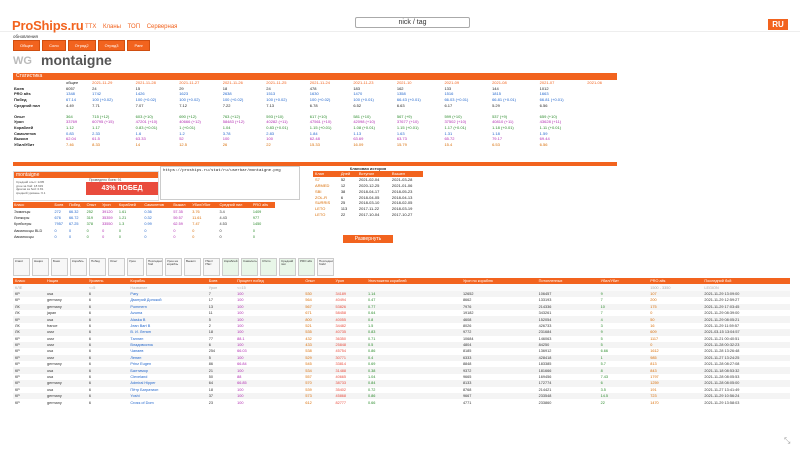  What do you see at coordinates (325, 267) in the screenshot?
I see `column-filter-toggle: Последний бой2` at bounding box center [325, 267].